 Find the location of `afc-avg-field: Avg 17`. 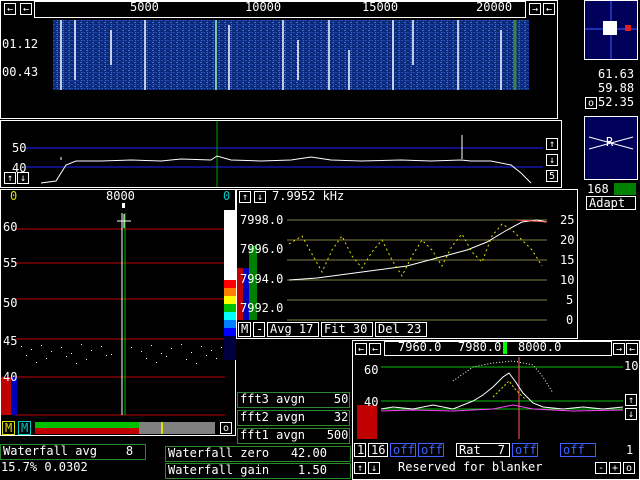

afc-avg-field: Avg 17 is located at coordinates (293, 329).